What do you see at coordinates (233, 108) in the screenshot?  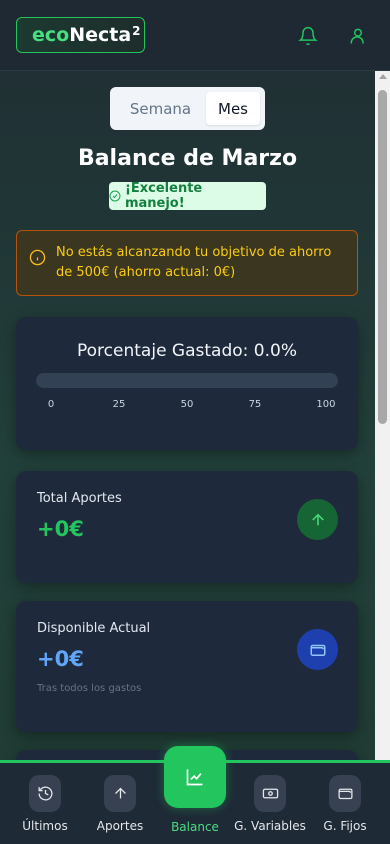 I see `toggle-mes: Mes` at bounding box center [233, 108].